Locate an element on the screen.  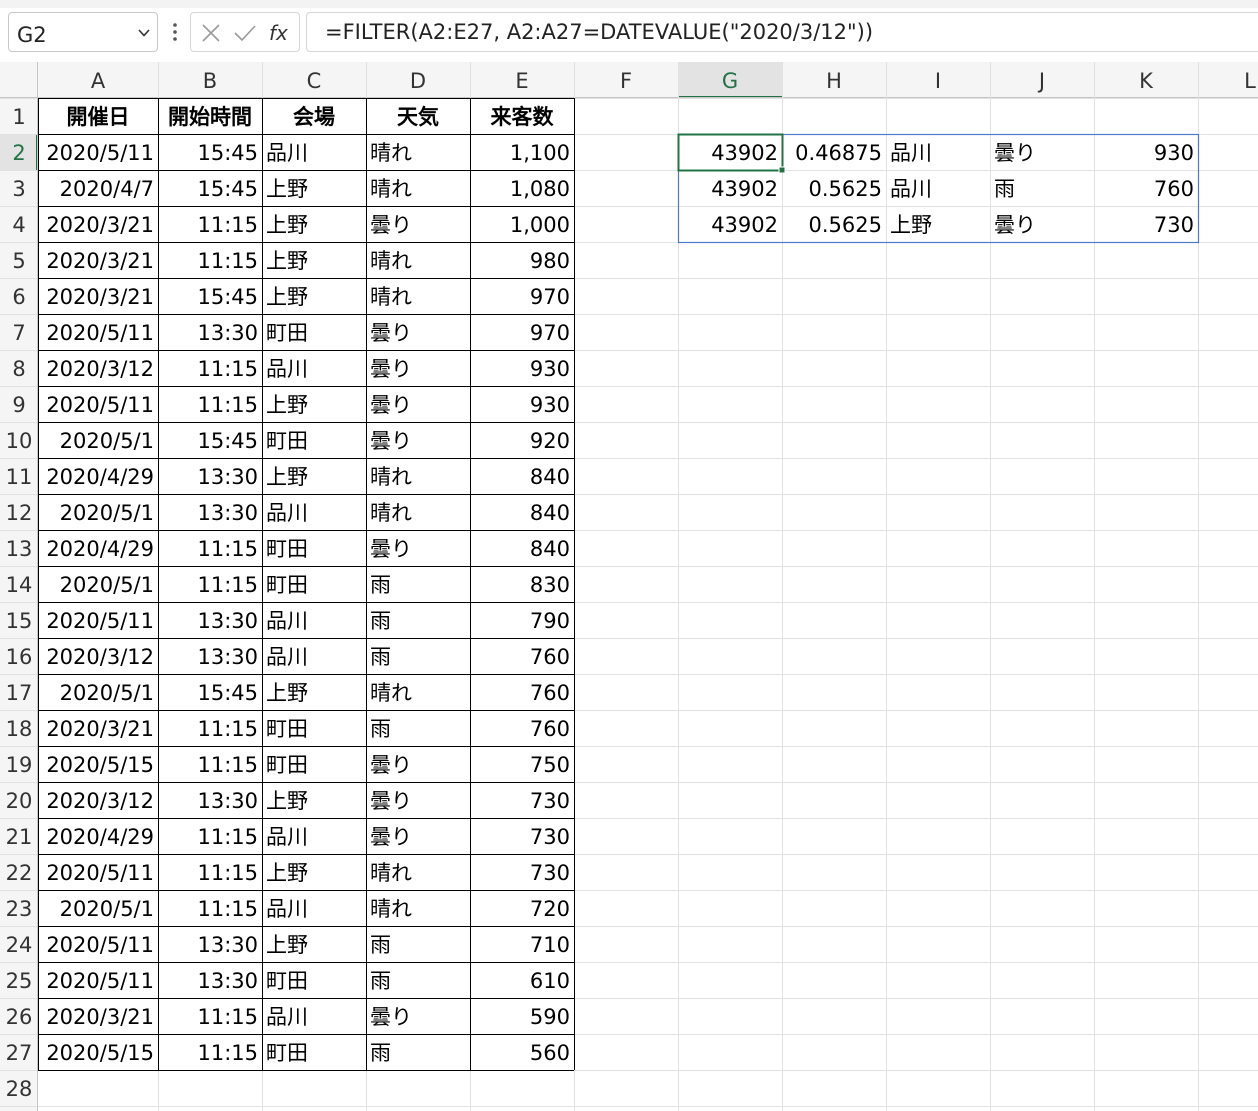
row-header-3: 3 is located at coordinates (18, 189).